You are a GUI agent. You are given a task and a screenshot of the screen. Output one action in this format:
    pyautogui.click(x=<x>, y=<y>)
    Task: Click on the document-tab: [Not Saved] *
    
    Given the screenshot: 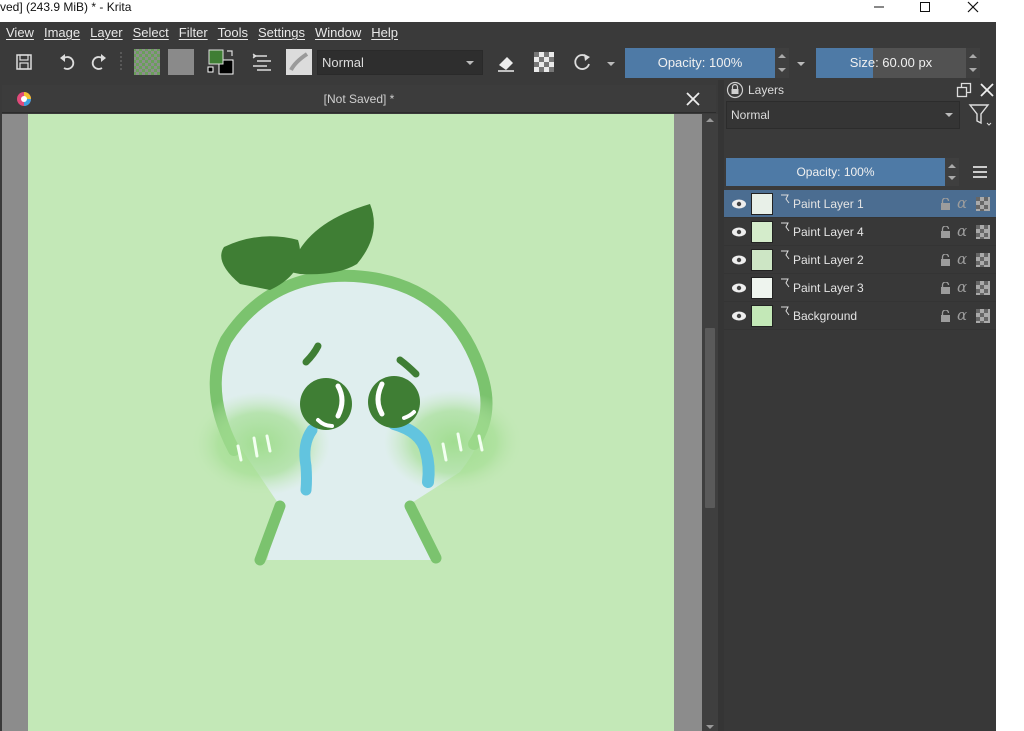 What is the action you would take?
    pyautogui.click(x=359, y=99)
    